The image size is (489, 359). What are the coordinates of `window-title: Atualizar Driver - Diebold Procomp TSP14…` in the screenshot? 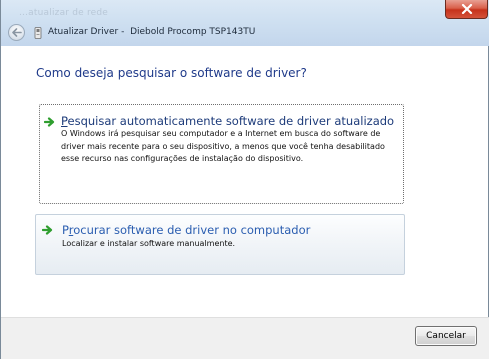 It's located at (152, 32).